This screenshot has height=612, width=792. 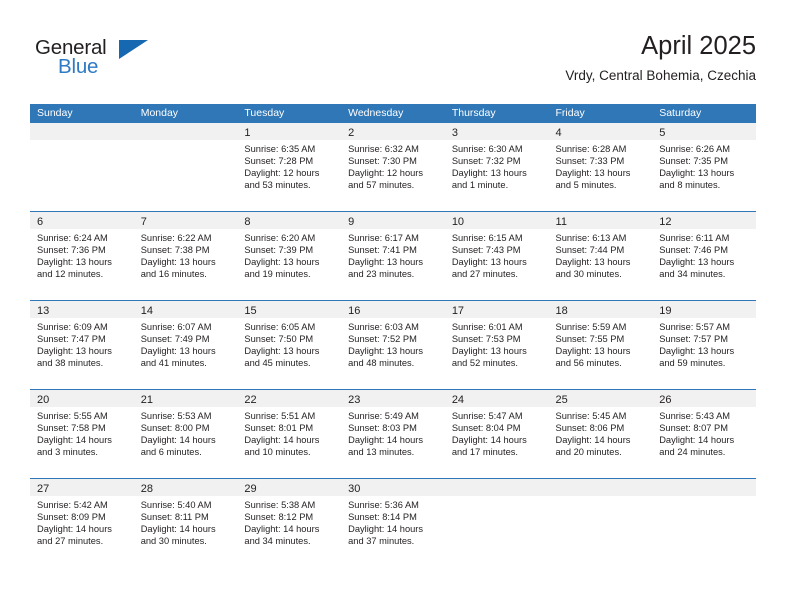 I want to click on sunrise-text: Sunrise: 6:13 AM, so click(x=591, y=238).